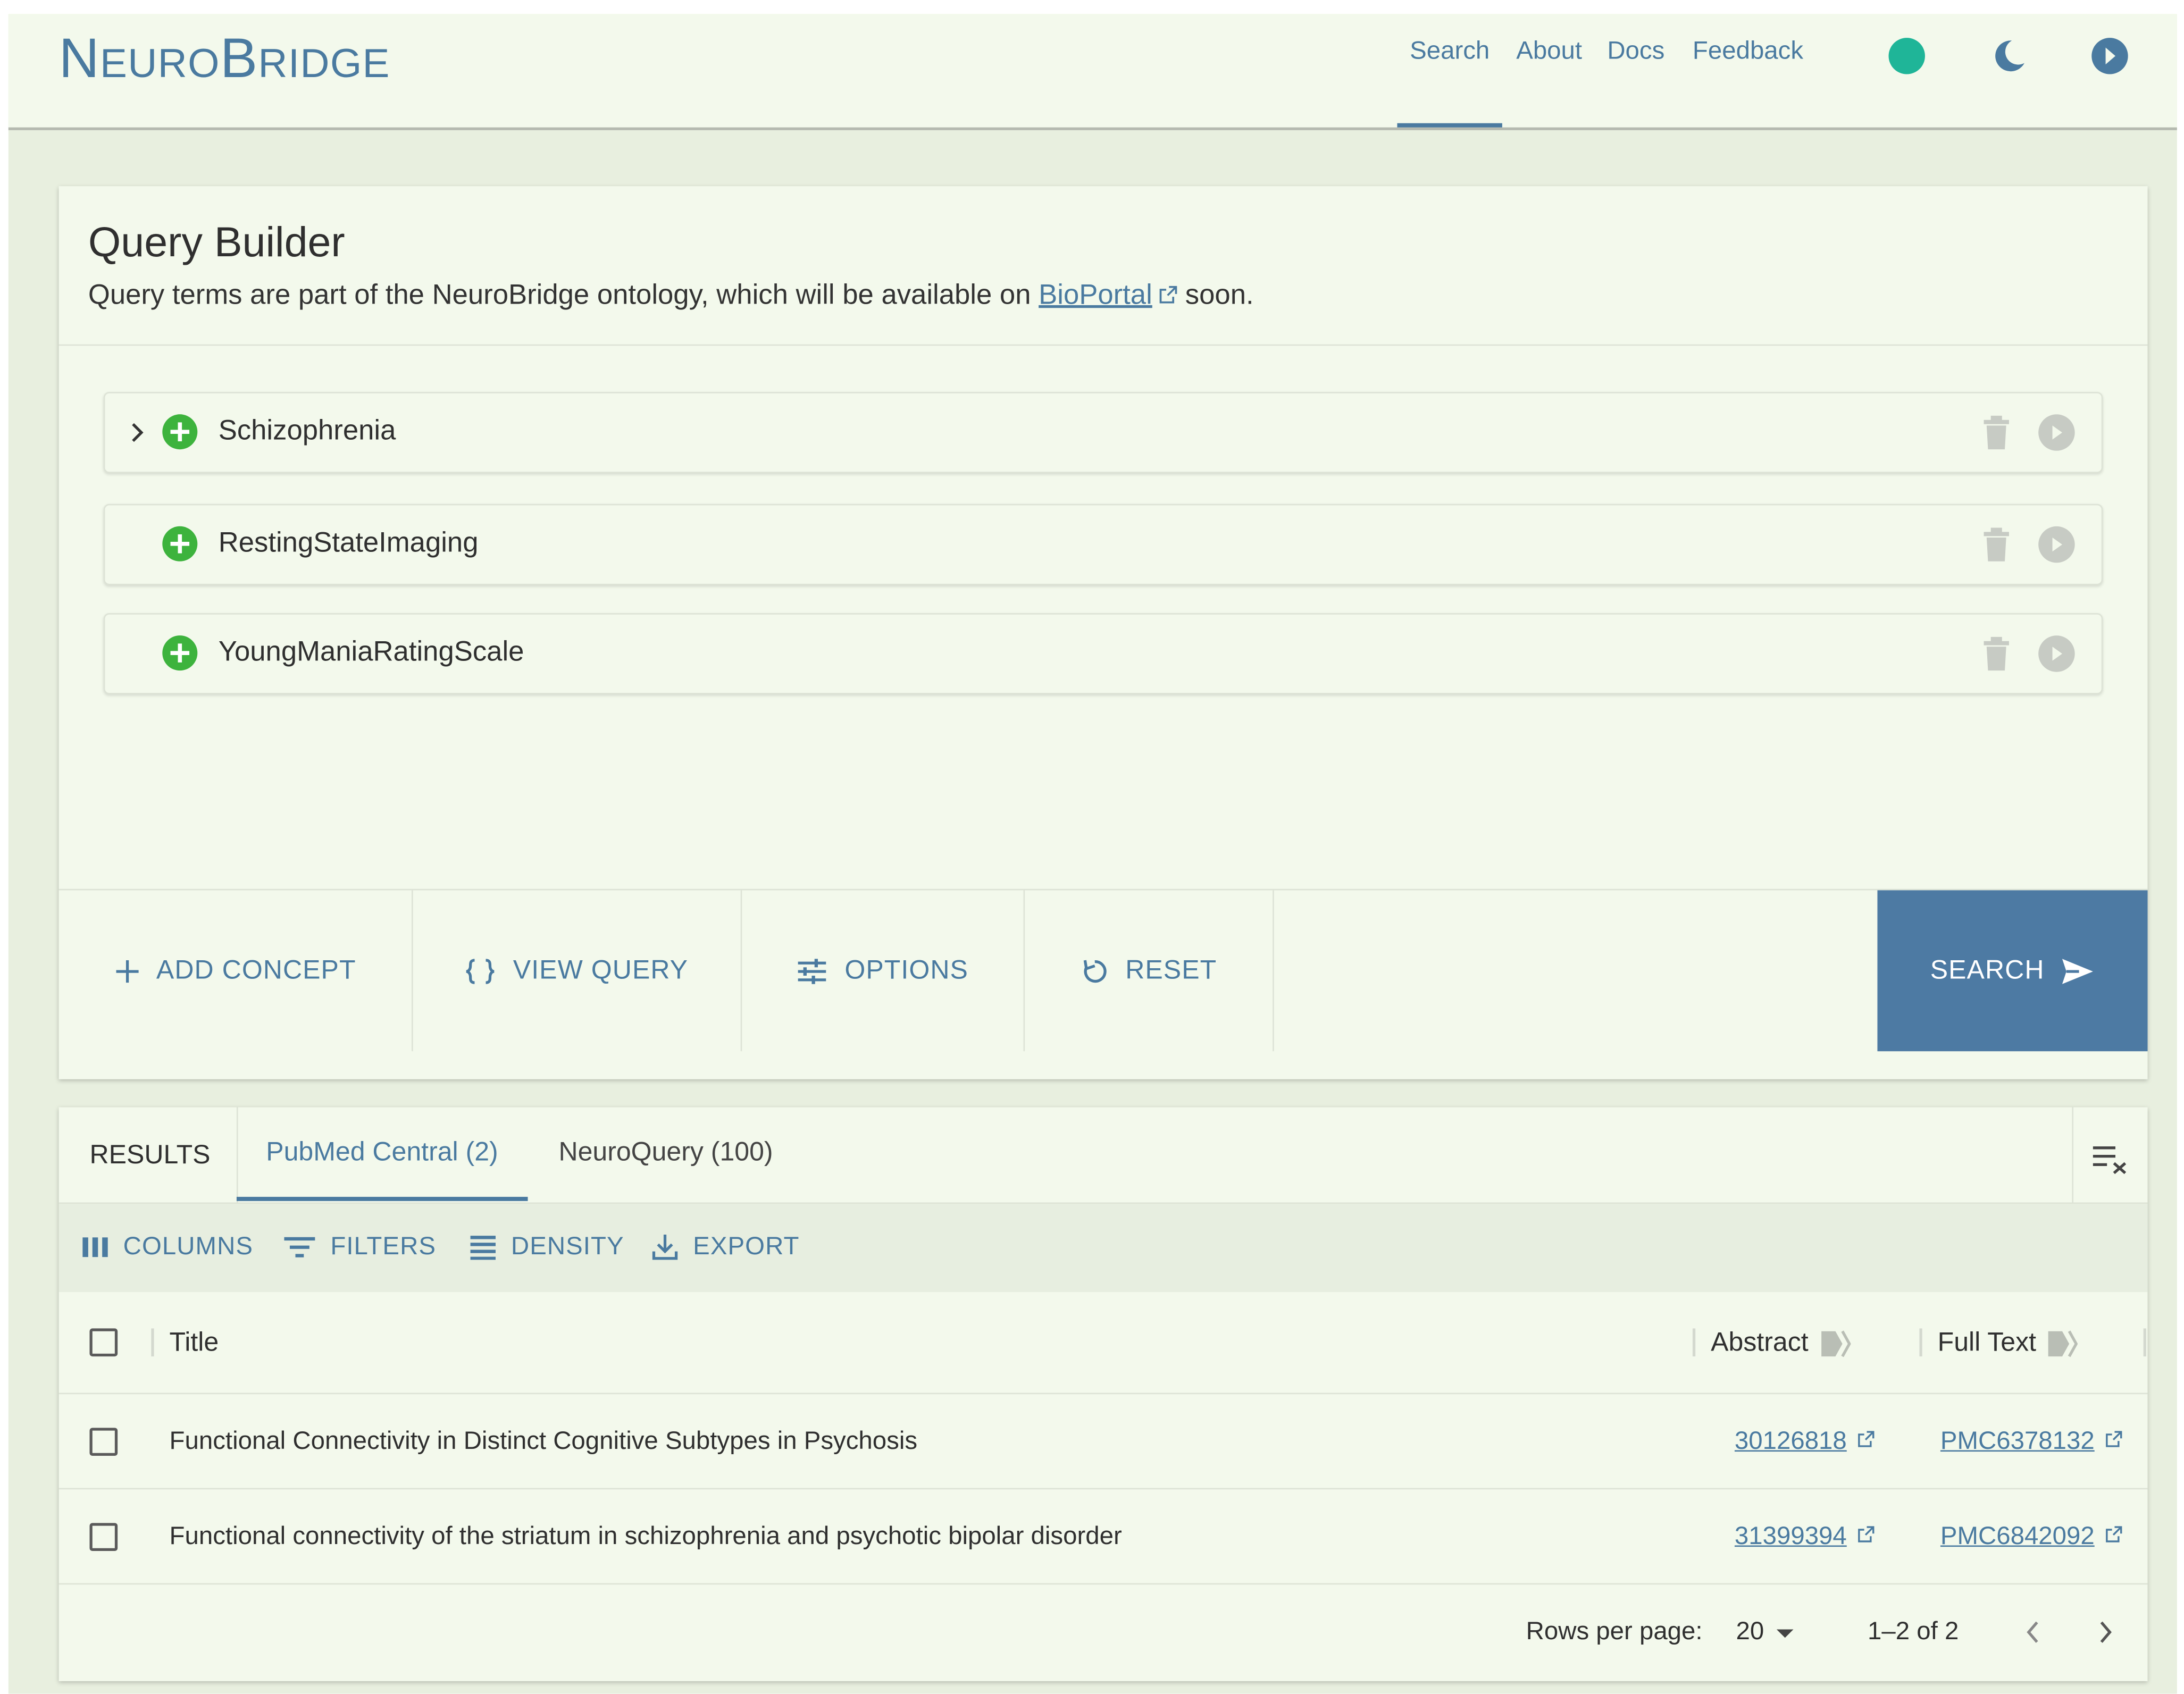  Describe the element at coordinates (137, 432) in the screenshot. I see `chevron-right-icon` at that location.